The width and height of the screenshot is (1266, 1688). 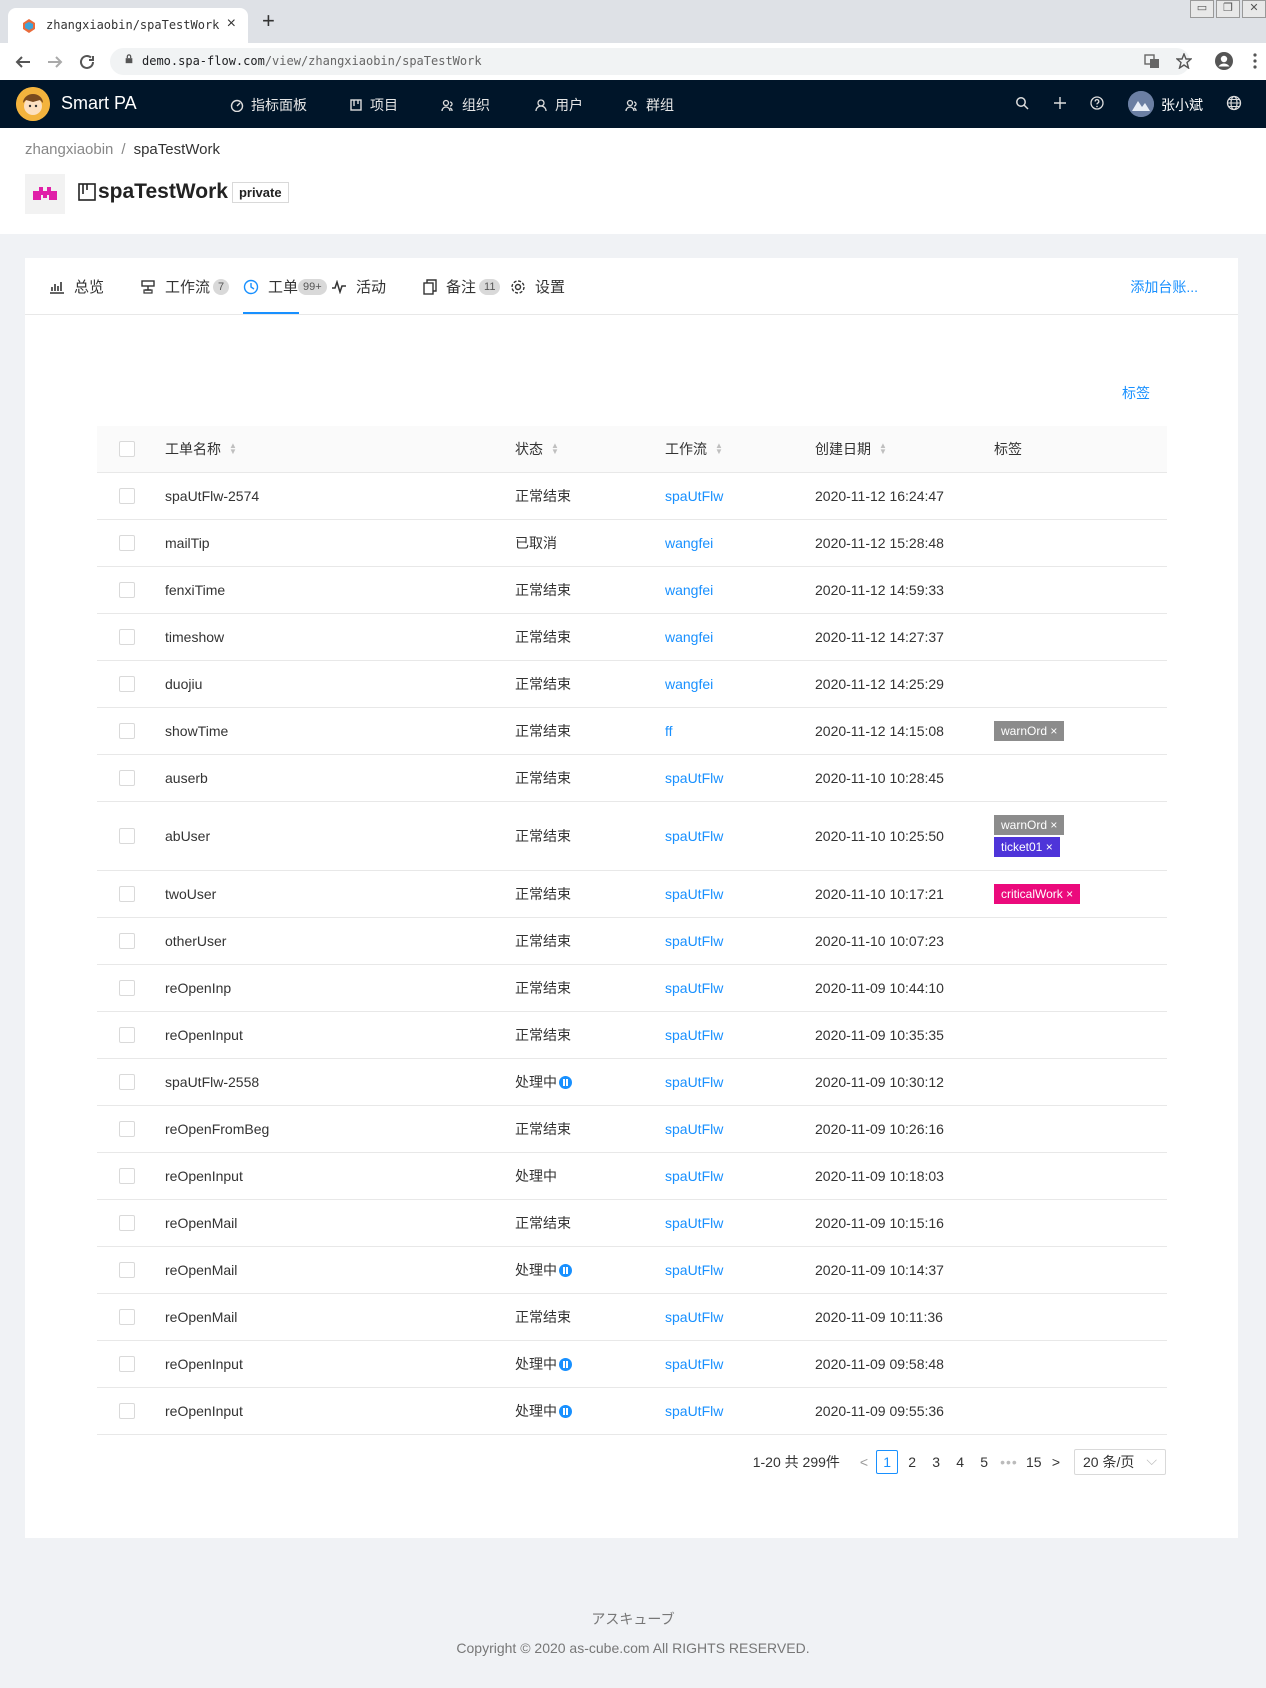 I want to click on column-header-date: 创建日期 ▲ ▼, so click(x=851, y=449).